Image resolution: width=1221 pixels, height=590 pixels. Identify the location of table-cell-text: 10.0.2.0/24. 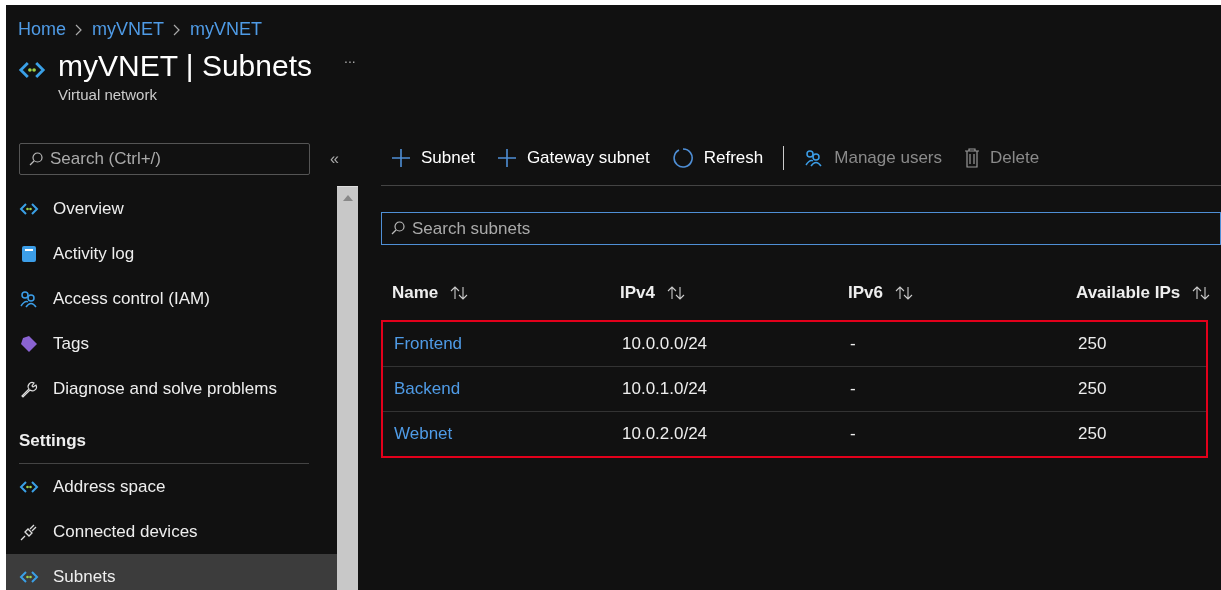
(665, 434).